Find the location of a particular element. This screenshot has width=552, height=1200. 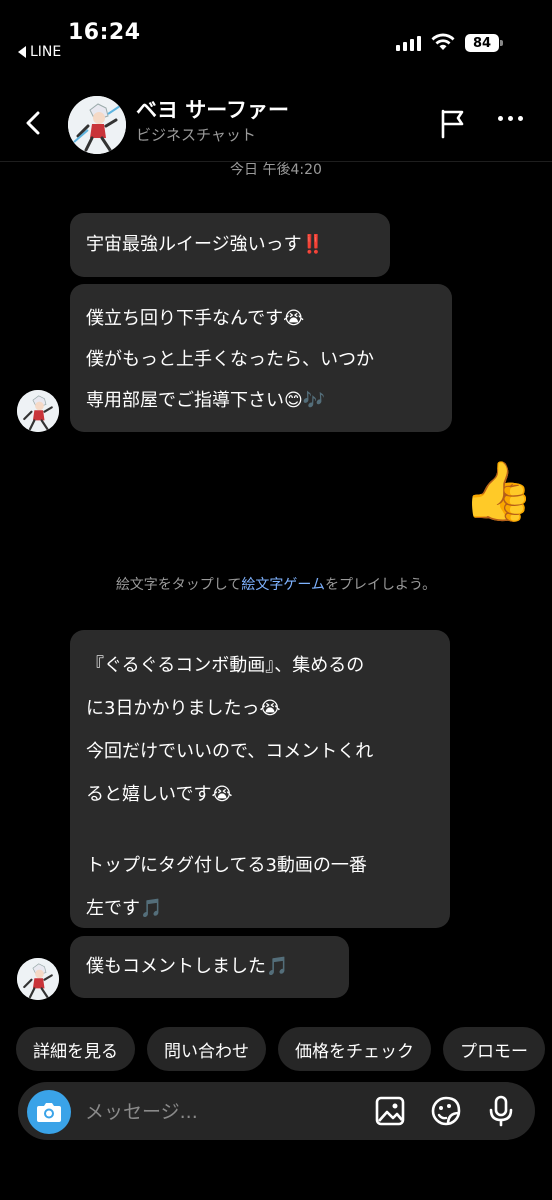

message-text: 宇宙最強ルイージ強いっす is located at coordinates (194, 244).